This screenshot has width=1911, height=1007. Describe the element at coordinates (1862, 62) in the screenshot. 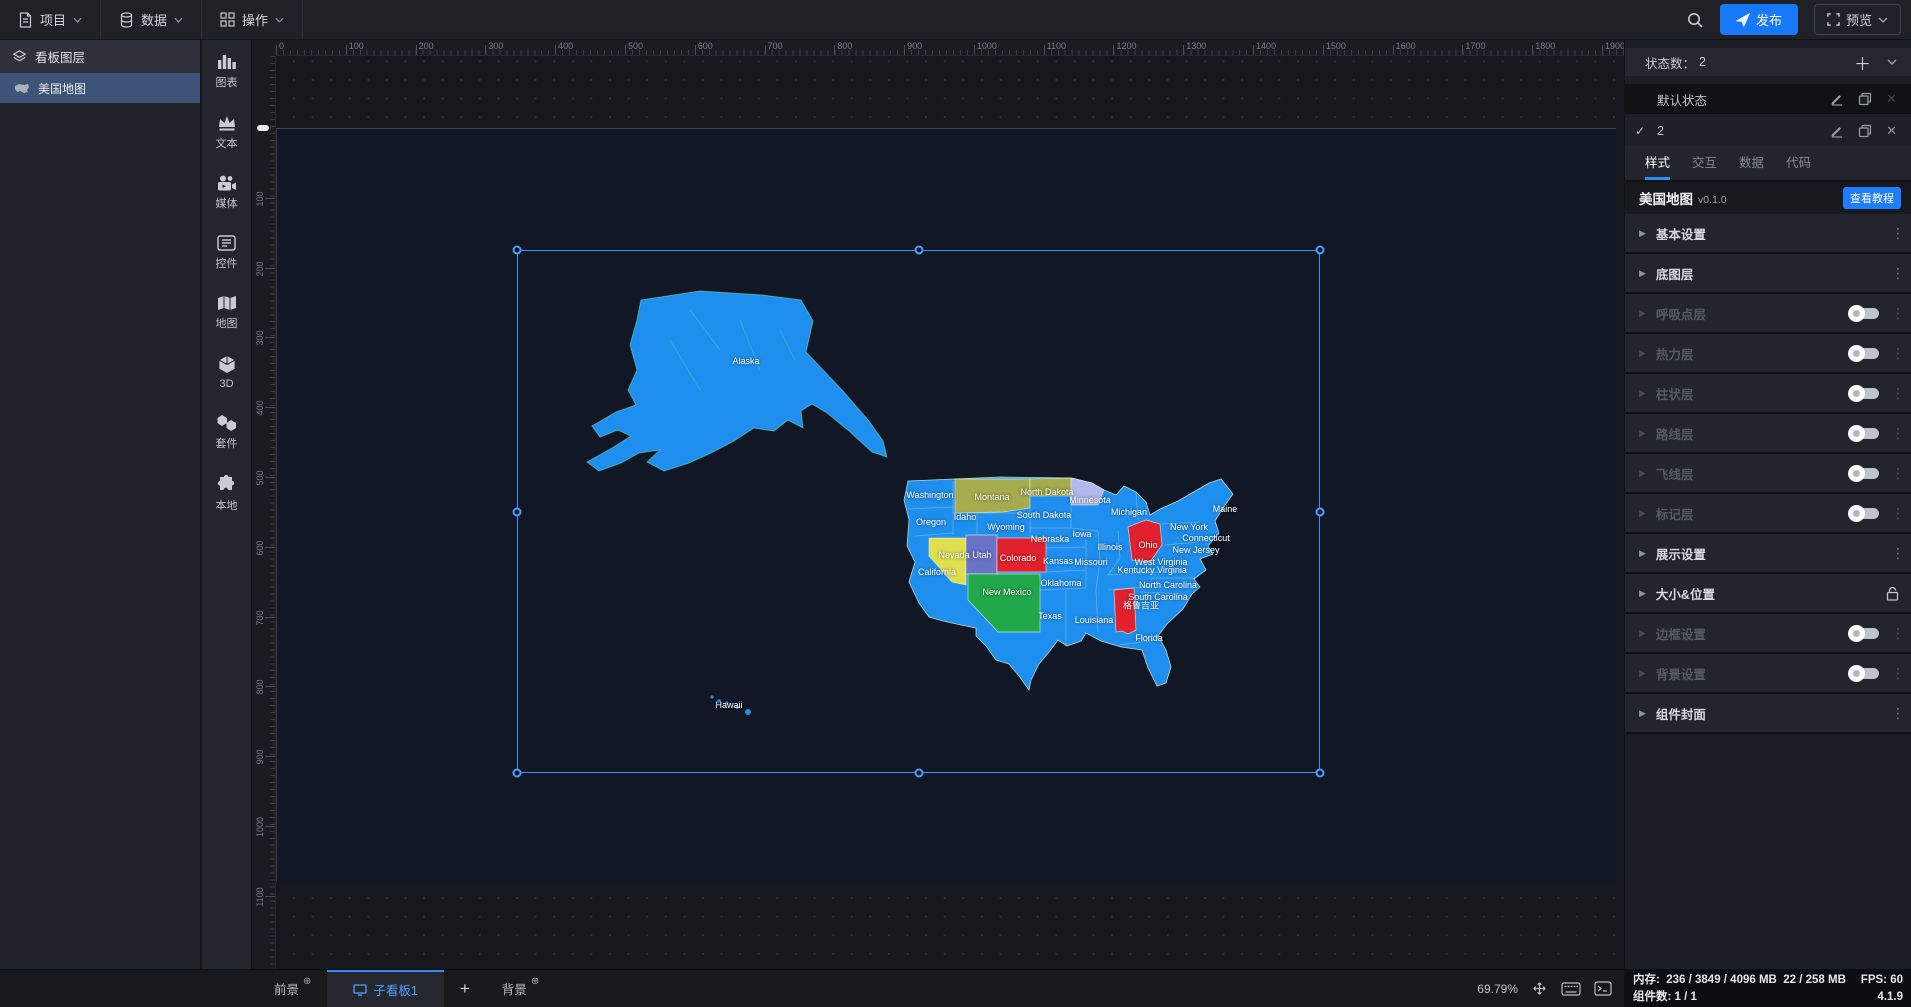

I see `add-state-button: ＋` at that location.